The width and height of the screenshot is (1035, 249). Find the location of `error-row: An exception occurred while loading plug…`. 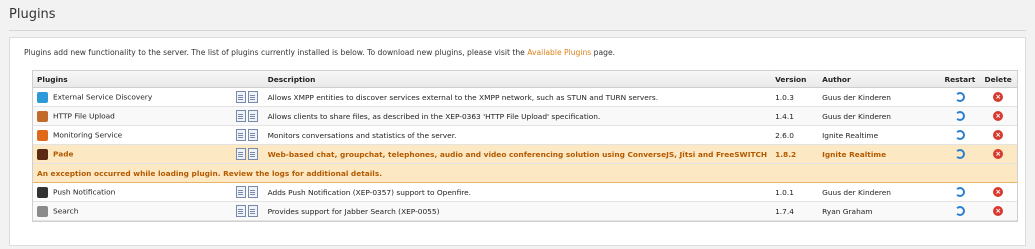

error-row: An exception occurred while loading plug… is located at coordinates (525, 173).